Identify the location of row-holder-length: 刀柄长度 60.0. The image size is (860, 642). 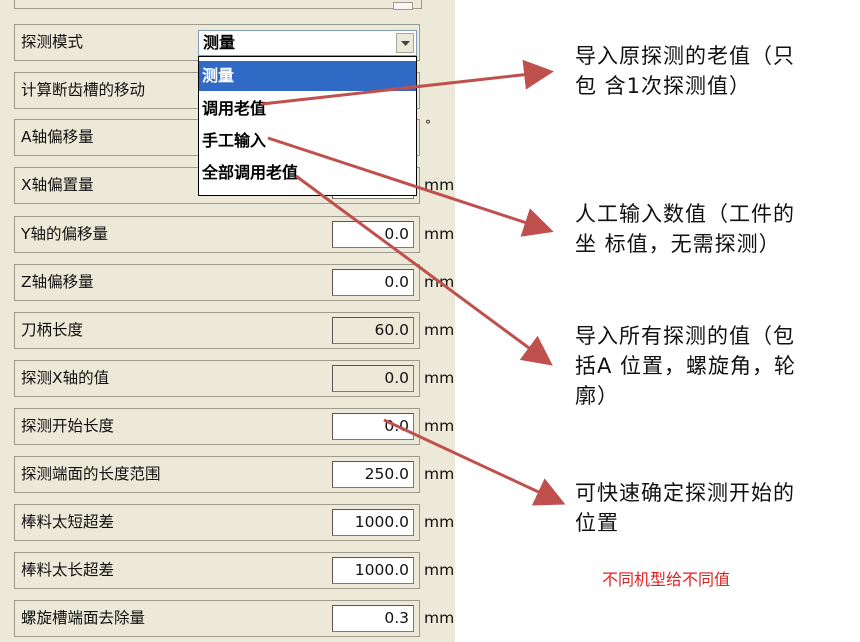
(217, 330).